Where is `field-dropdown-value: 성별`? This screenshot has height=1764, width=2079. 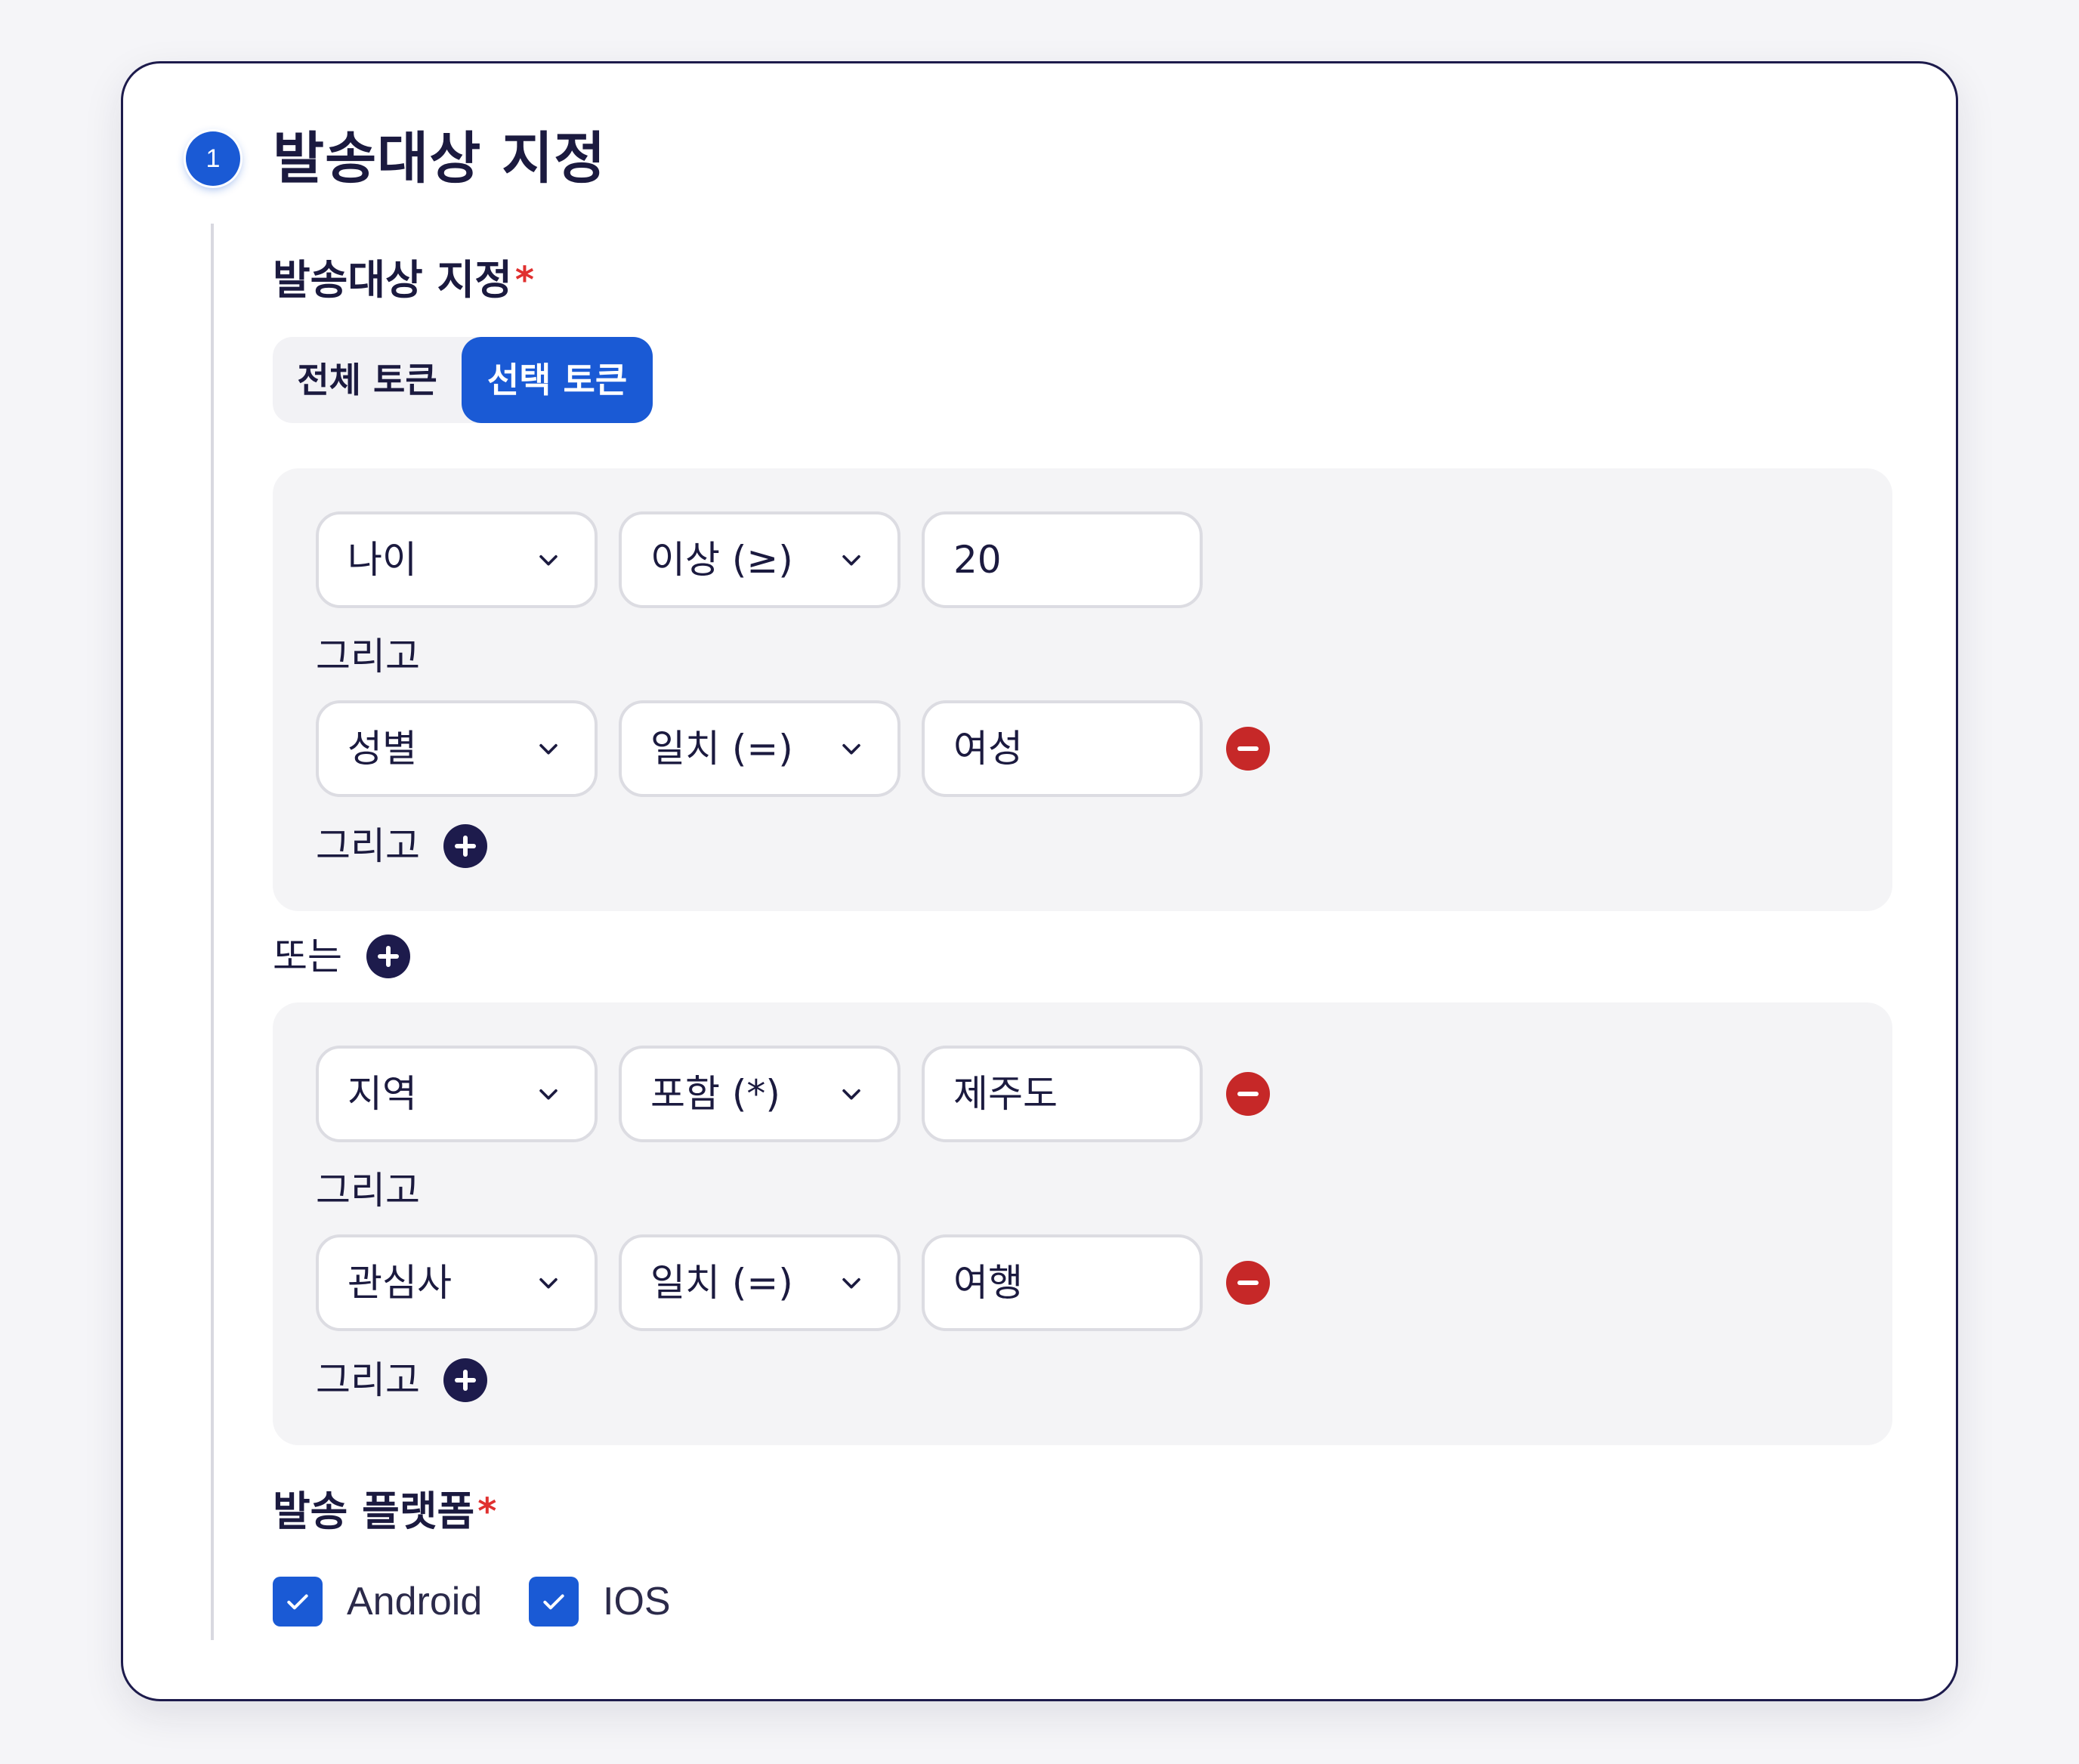
field-dropdown-value: 성별 is located at coordinates (382, 749).